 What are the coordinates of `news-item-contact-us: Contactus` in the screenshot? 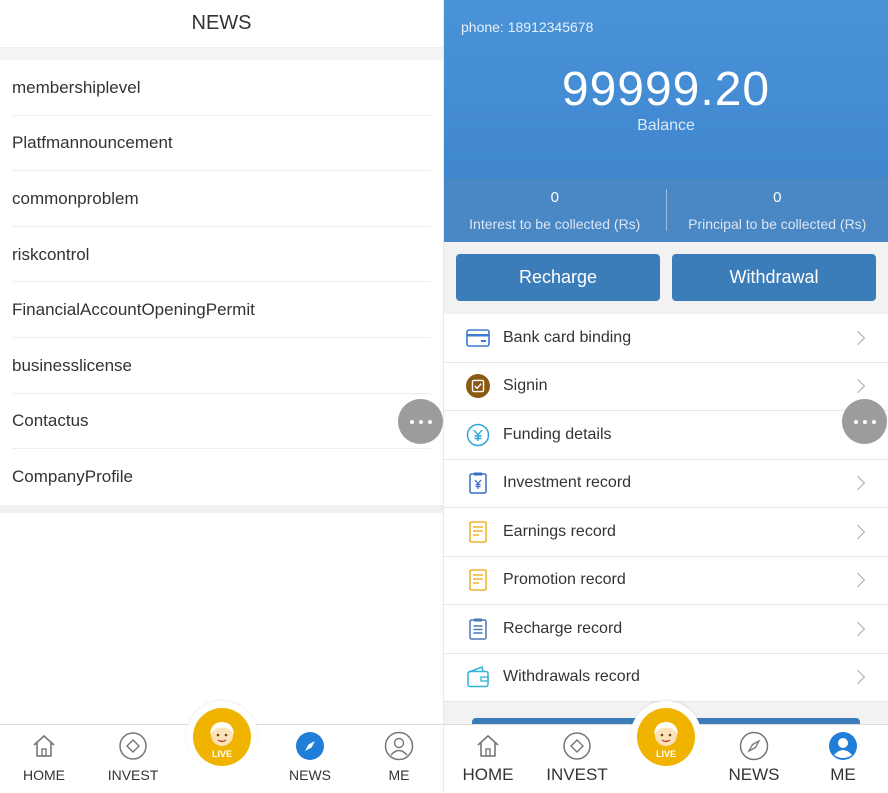 It's located at (221, 422).